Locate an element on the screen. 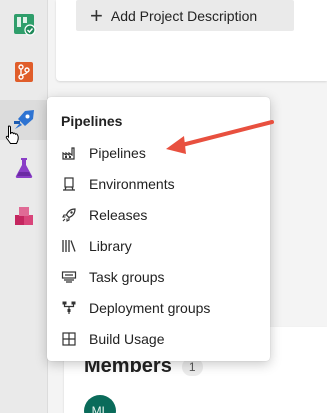  task-groups-icon is located at coordinates (69, 277).